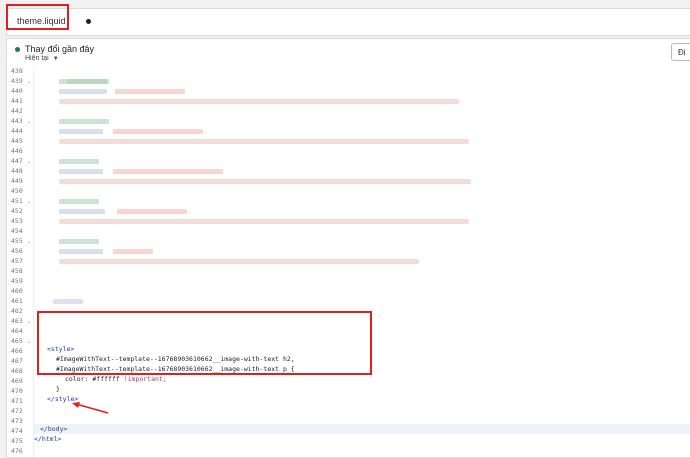  Describe the element at coordinates (17, 241) in the screenshot. I see `line-number: 455` at that location.